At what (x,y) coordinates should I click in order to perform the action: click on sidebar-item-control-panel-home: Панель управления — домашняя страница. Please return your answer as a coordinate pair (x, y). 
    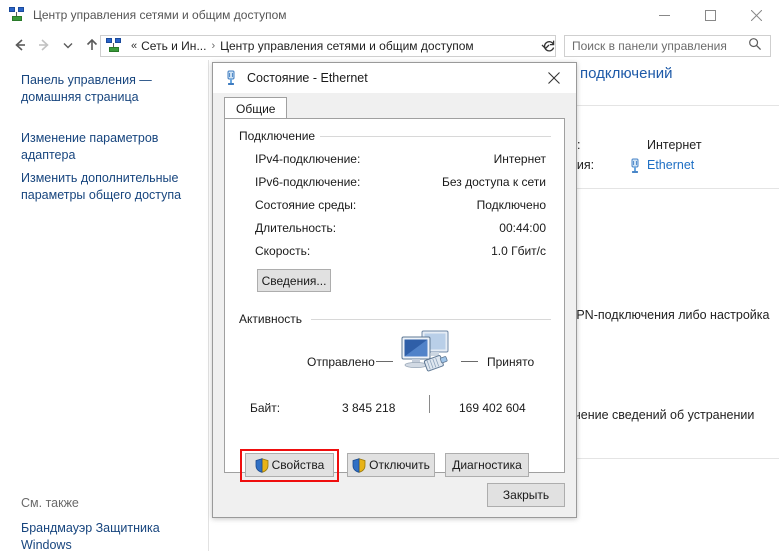
    Looking at the image, I should click on (106, 89).